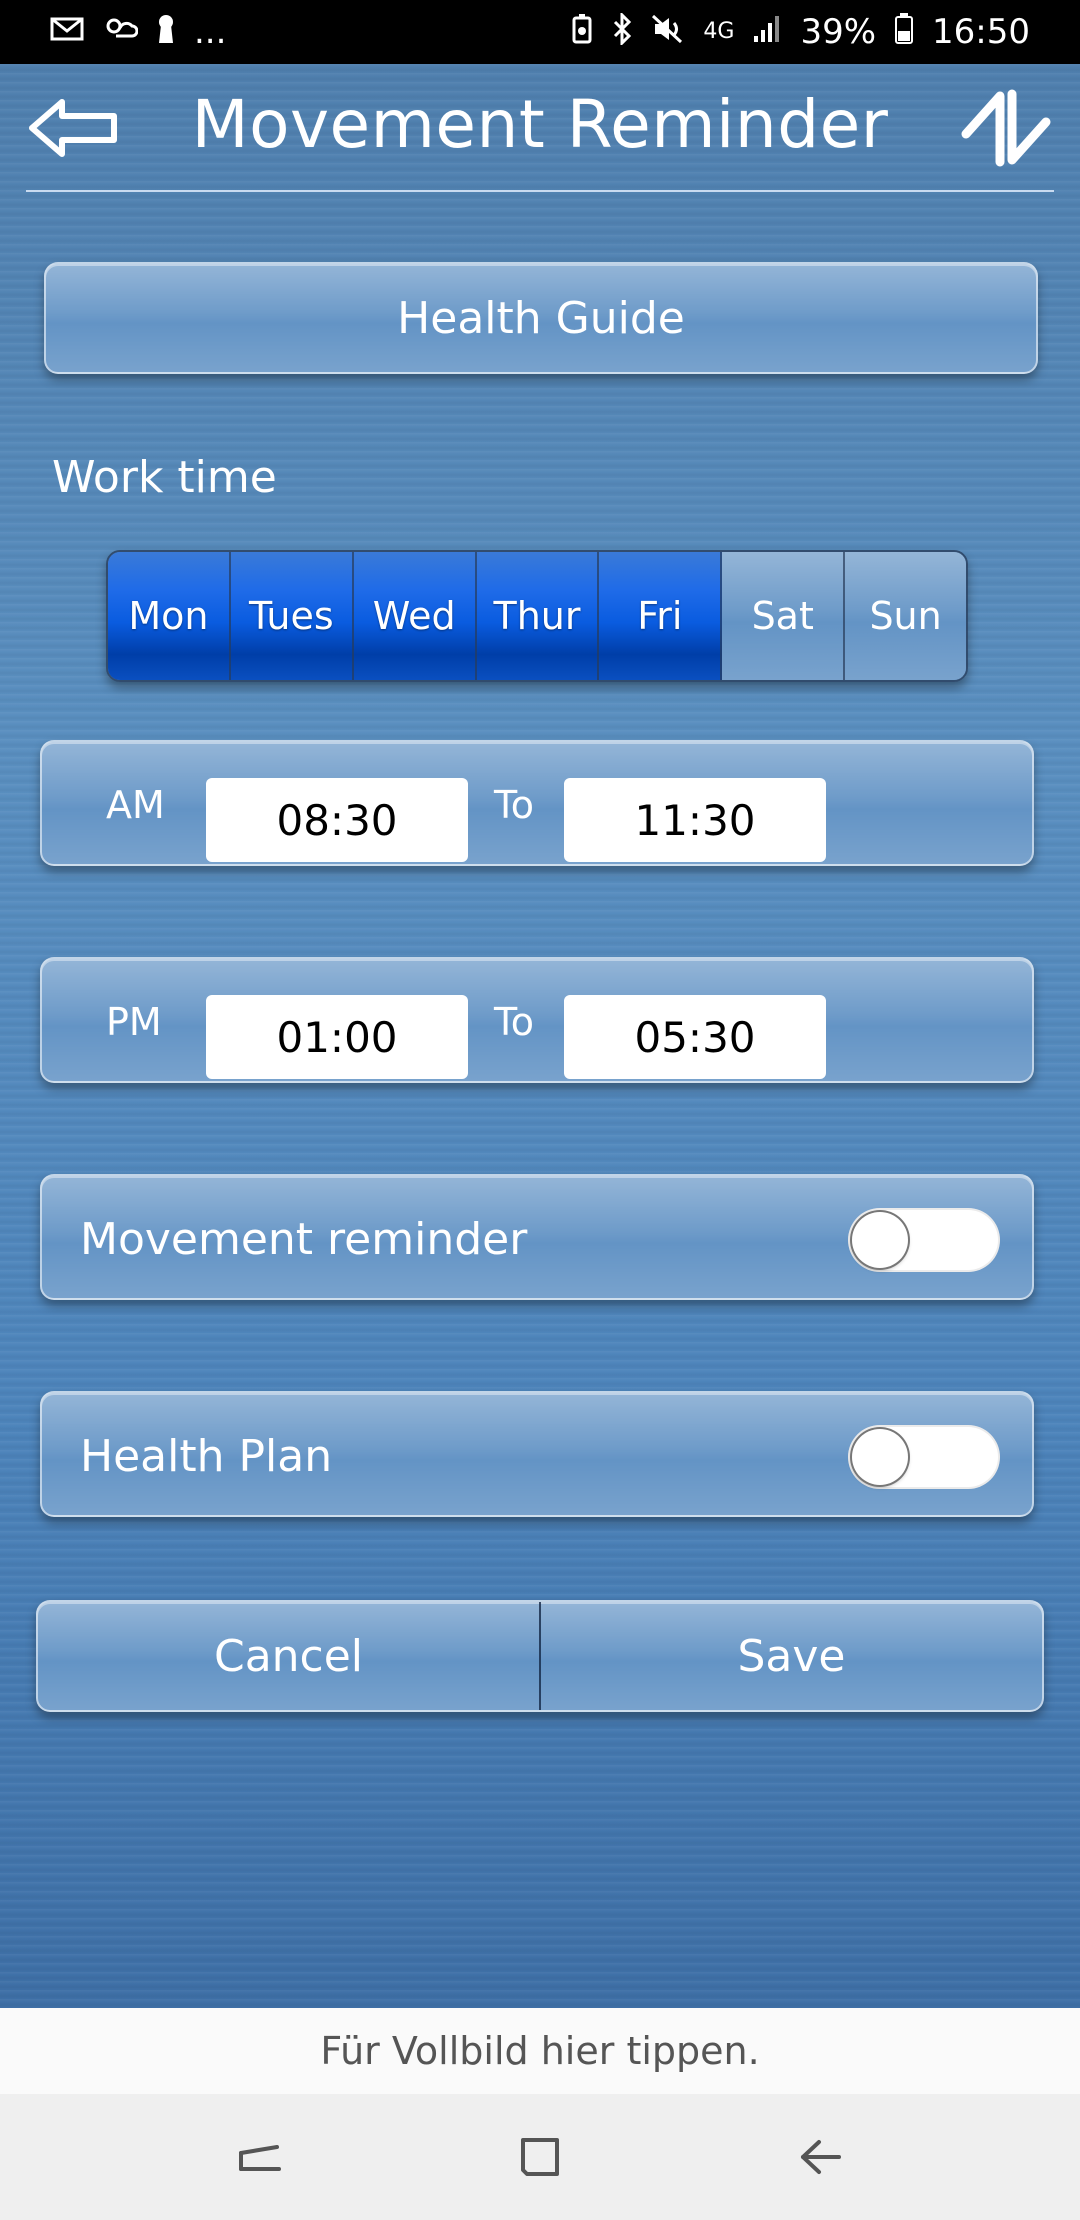 This screenshot has height=2220, width=1080. I want to click on status-time: 16:50, so click(981, 32).